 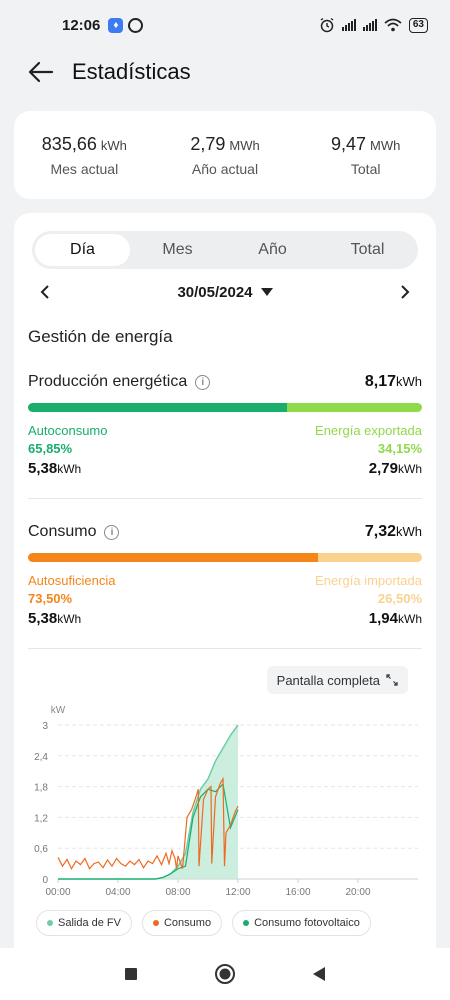 I want to click on period-tabs: Día Mes Año Total, so click(x=225, y=250).